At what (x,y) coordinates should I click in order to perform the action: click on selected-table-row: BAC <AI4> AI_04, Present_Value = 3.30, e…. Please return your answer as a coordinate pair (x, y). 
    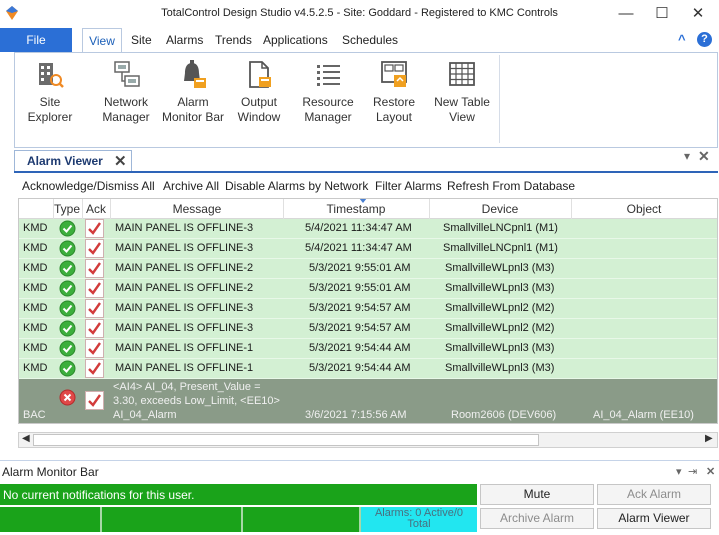
    Looking at the image, I should click on (368, 401).